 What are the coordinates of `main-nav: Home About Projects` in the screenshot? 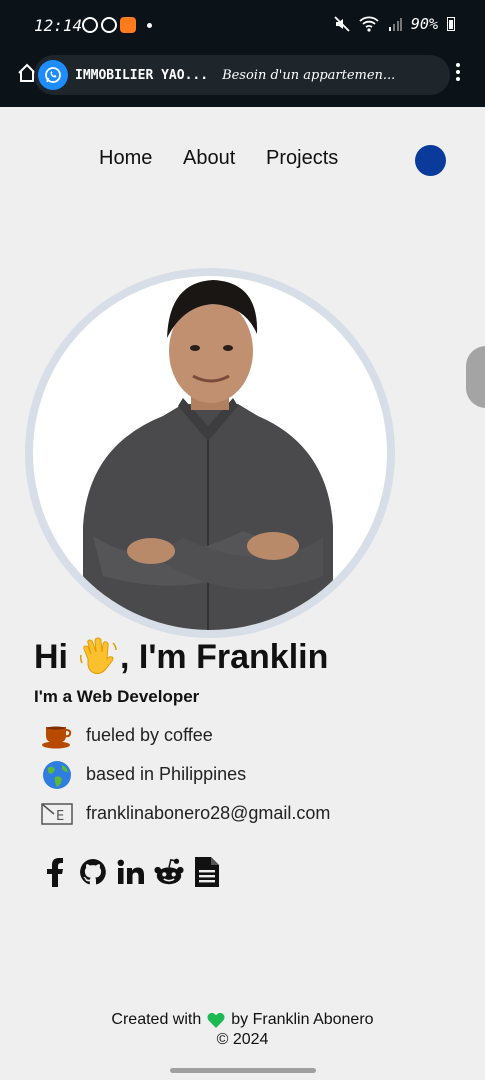 It's located at (242, 161).